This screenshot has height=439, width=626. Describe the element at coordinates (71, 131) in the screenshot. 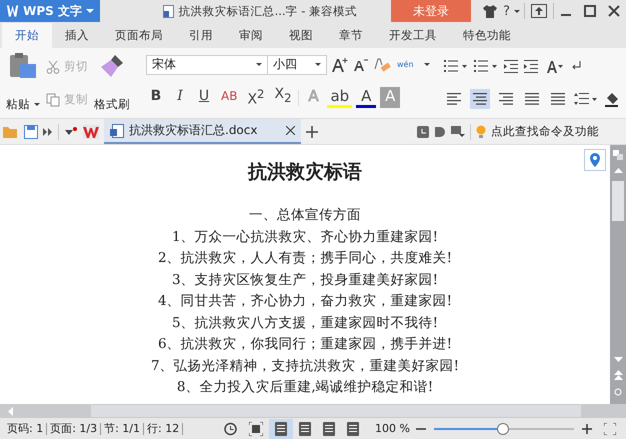

I see `dropdown-icon` at that location.